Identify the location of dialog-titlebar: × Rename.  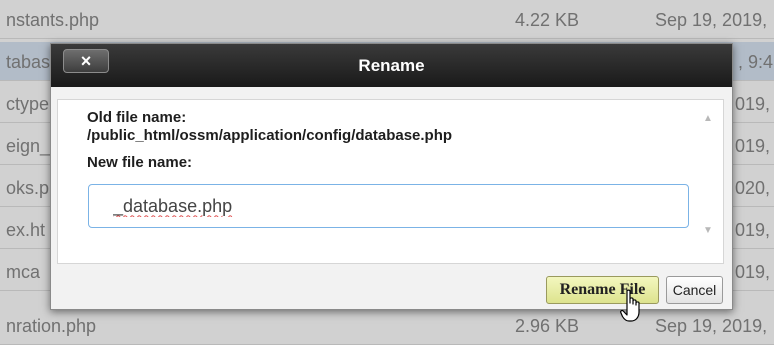
(391, 65).